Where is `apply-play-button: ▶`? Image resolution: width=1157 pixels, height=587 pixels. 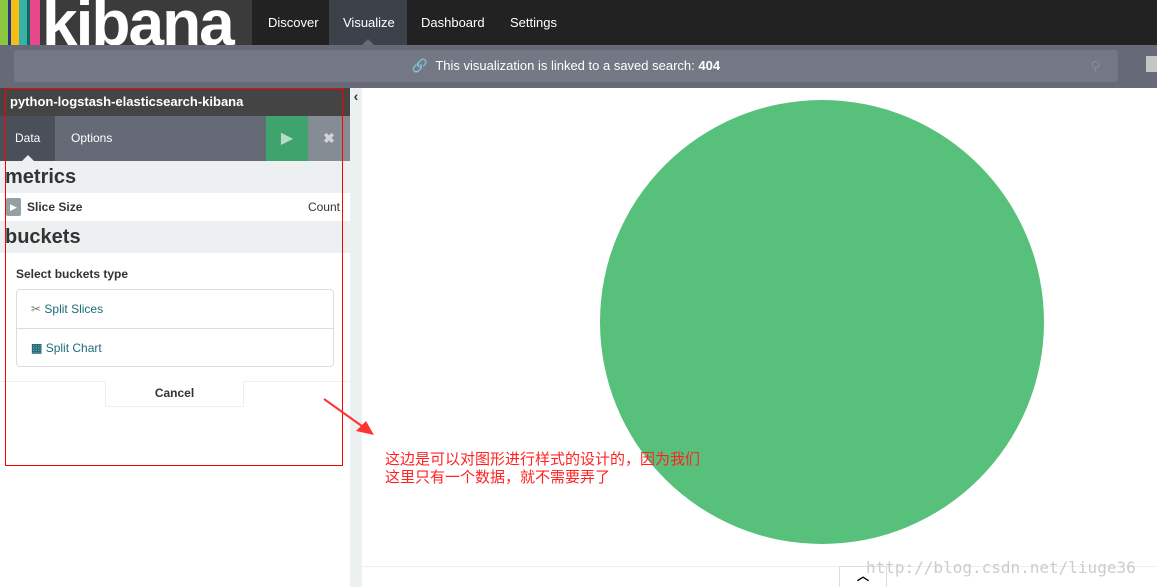
apply-play-button: ▶ is located at coordinates (287, 138).